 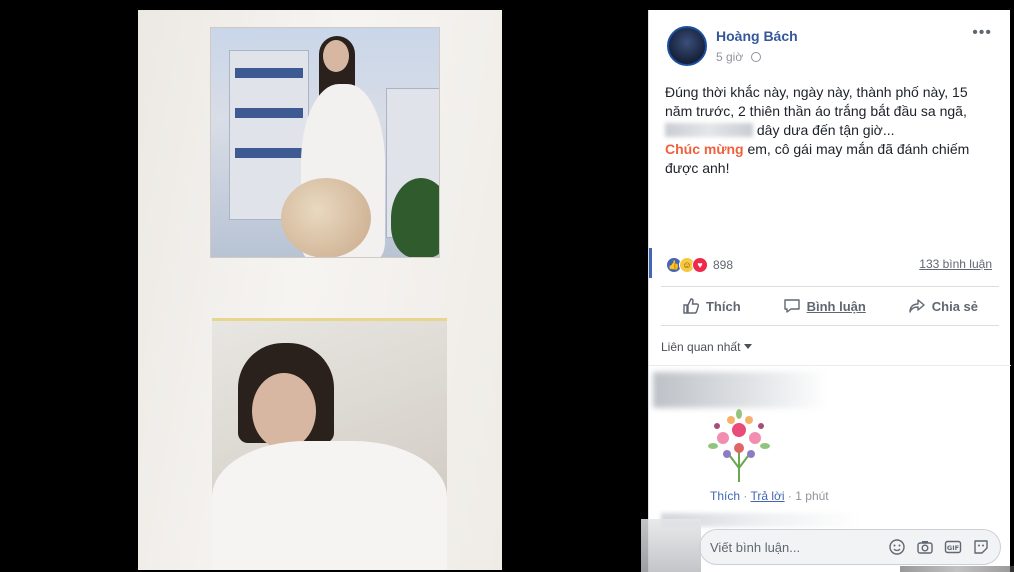 I want to click on post-meta: 5 giờ, so click(x=738, y=57).